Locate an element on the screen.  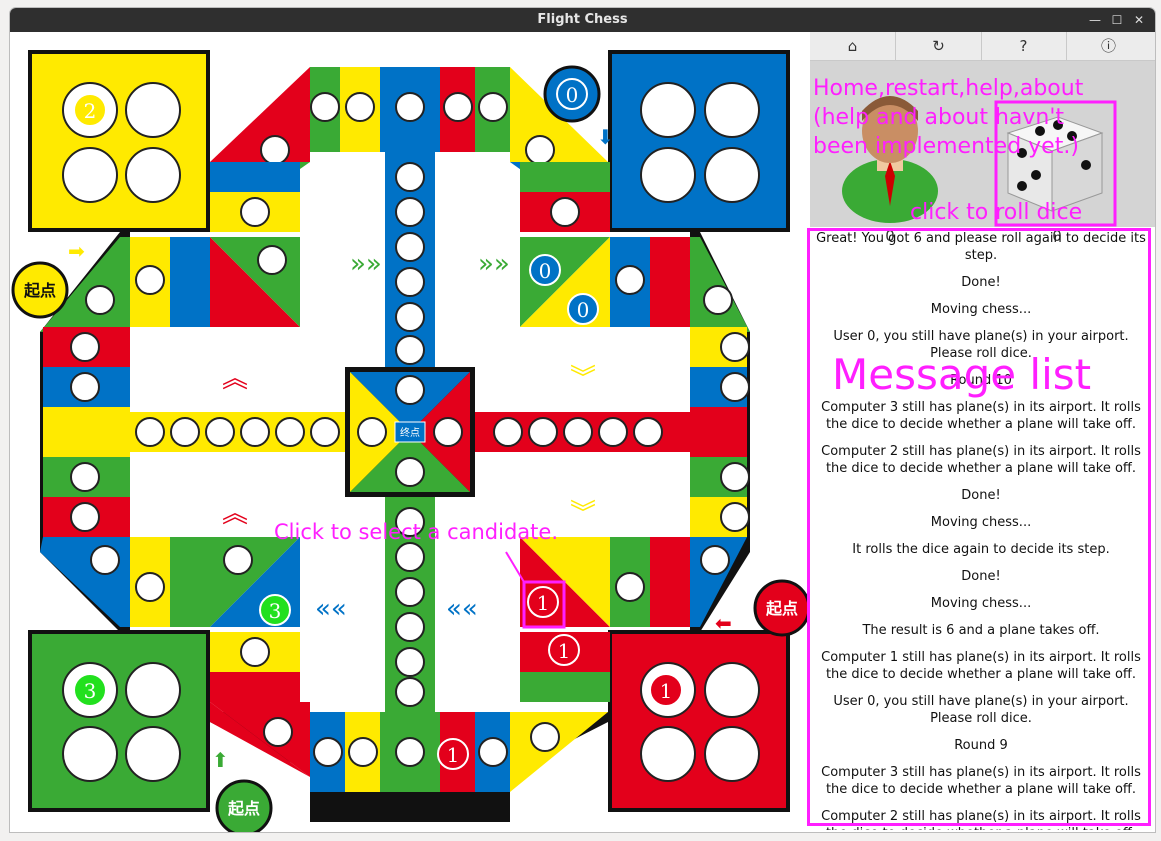
close-button: ✕ is located at coordinates (1139, 20).